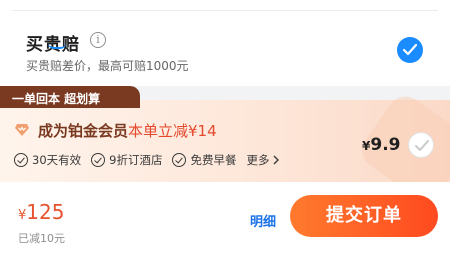  I want to click on crown-icon, so click(22, 130).